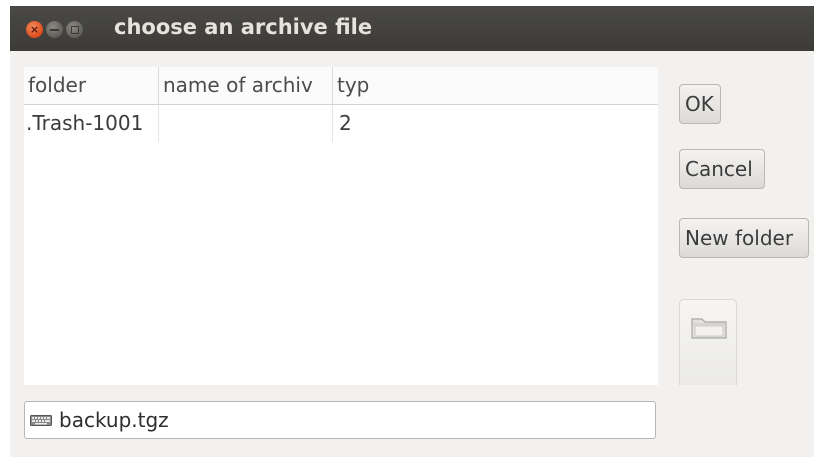  I want to click on list-header: folder name of archiv typ, so click(341, 86).